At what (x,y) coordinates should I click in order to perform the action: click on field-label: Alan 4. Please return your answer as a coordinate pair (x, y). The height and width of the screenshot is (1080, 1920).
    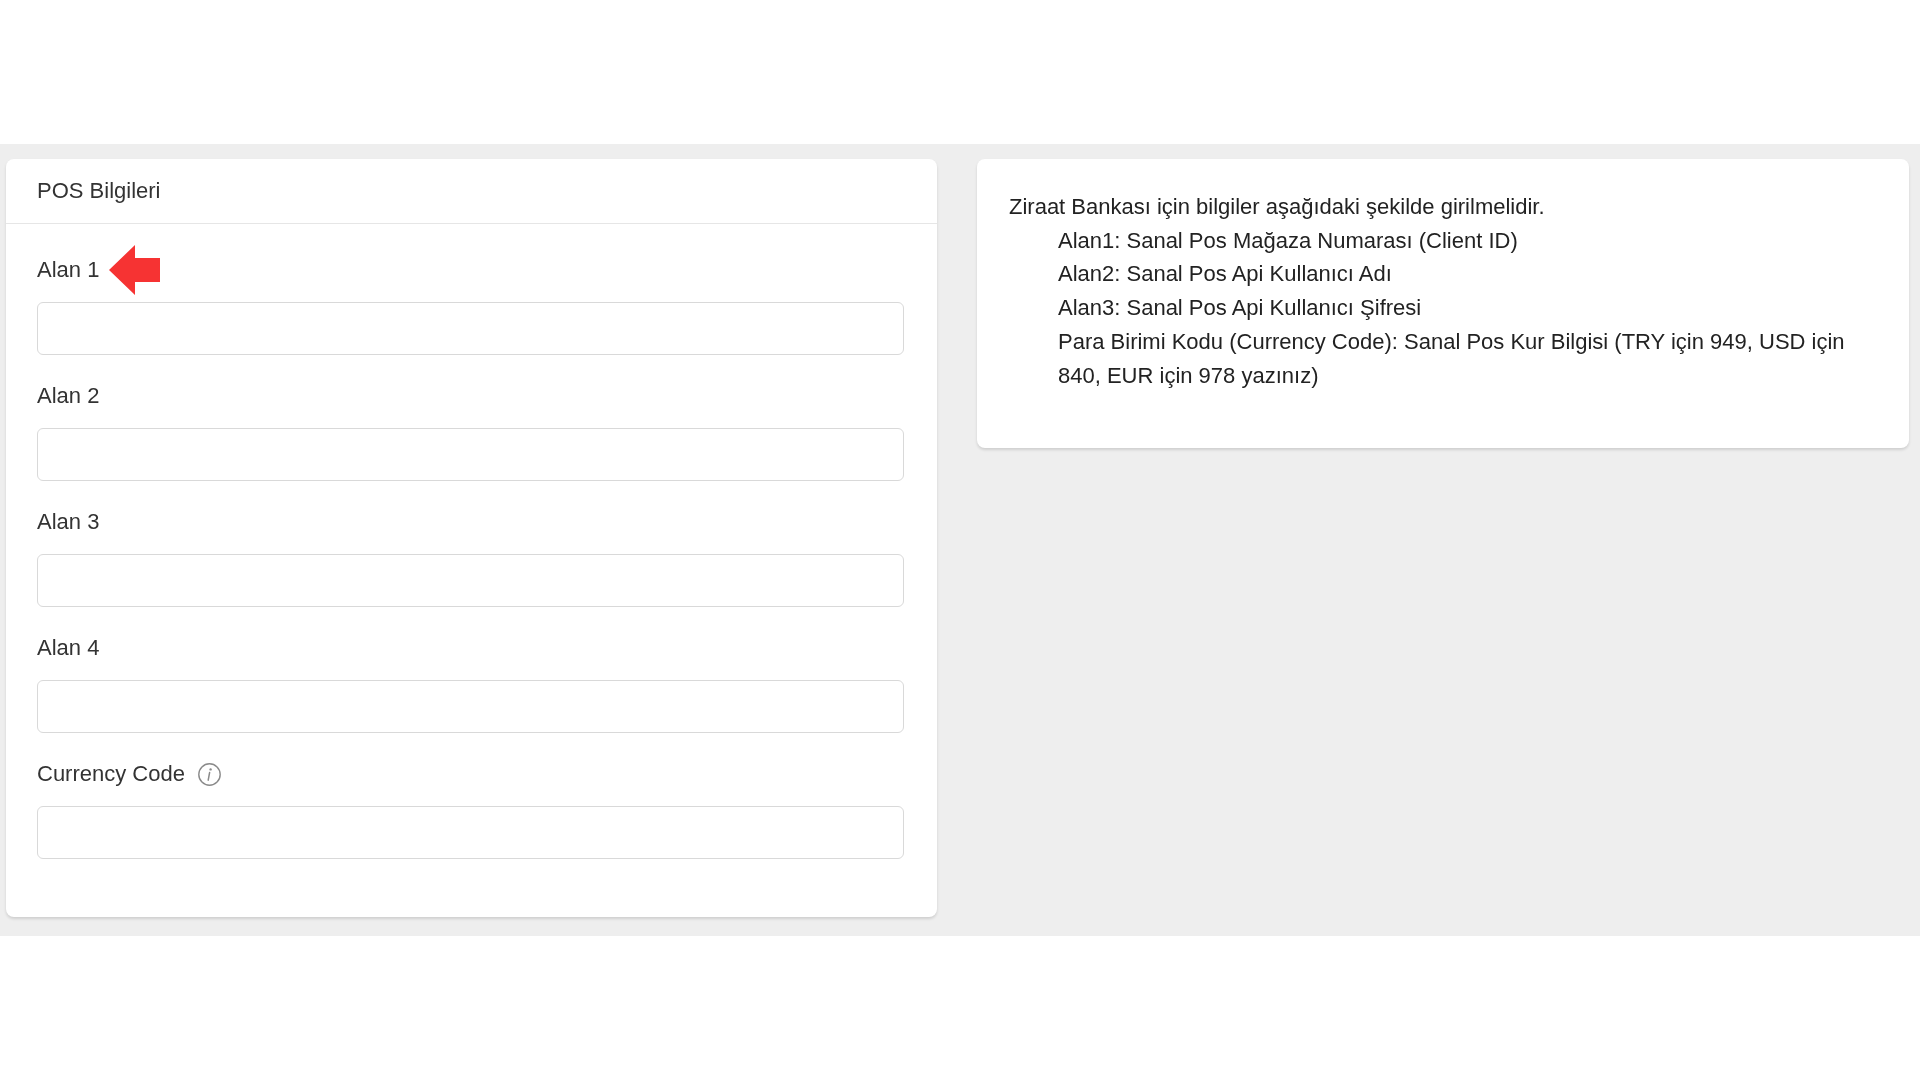
    Looking at the image, I should click on (68, 648).